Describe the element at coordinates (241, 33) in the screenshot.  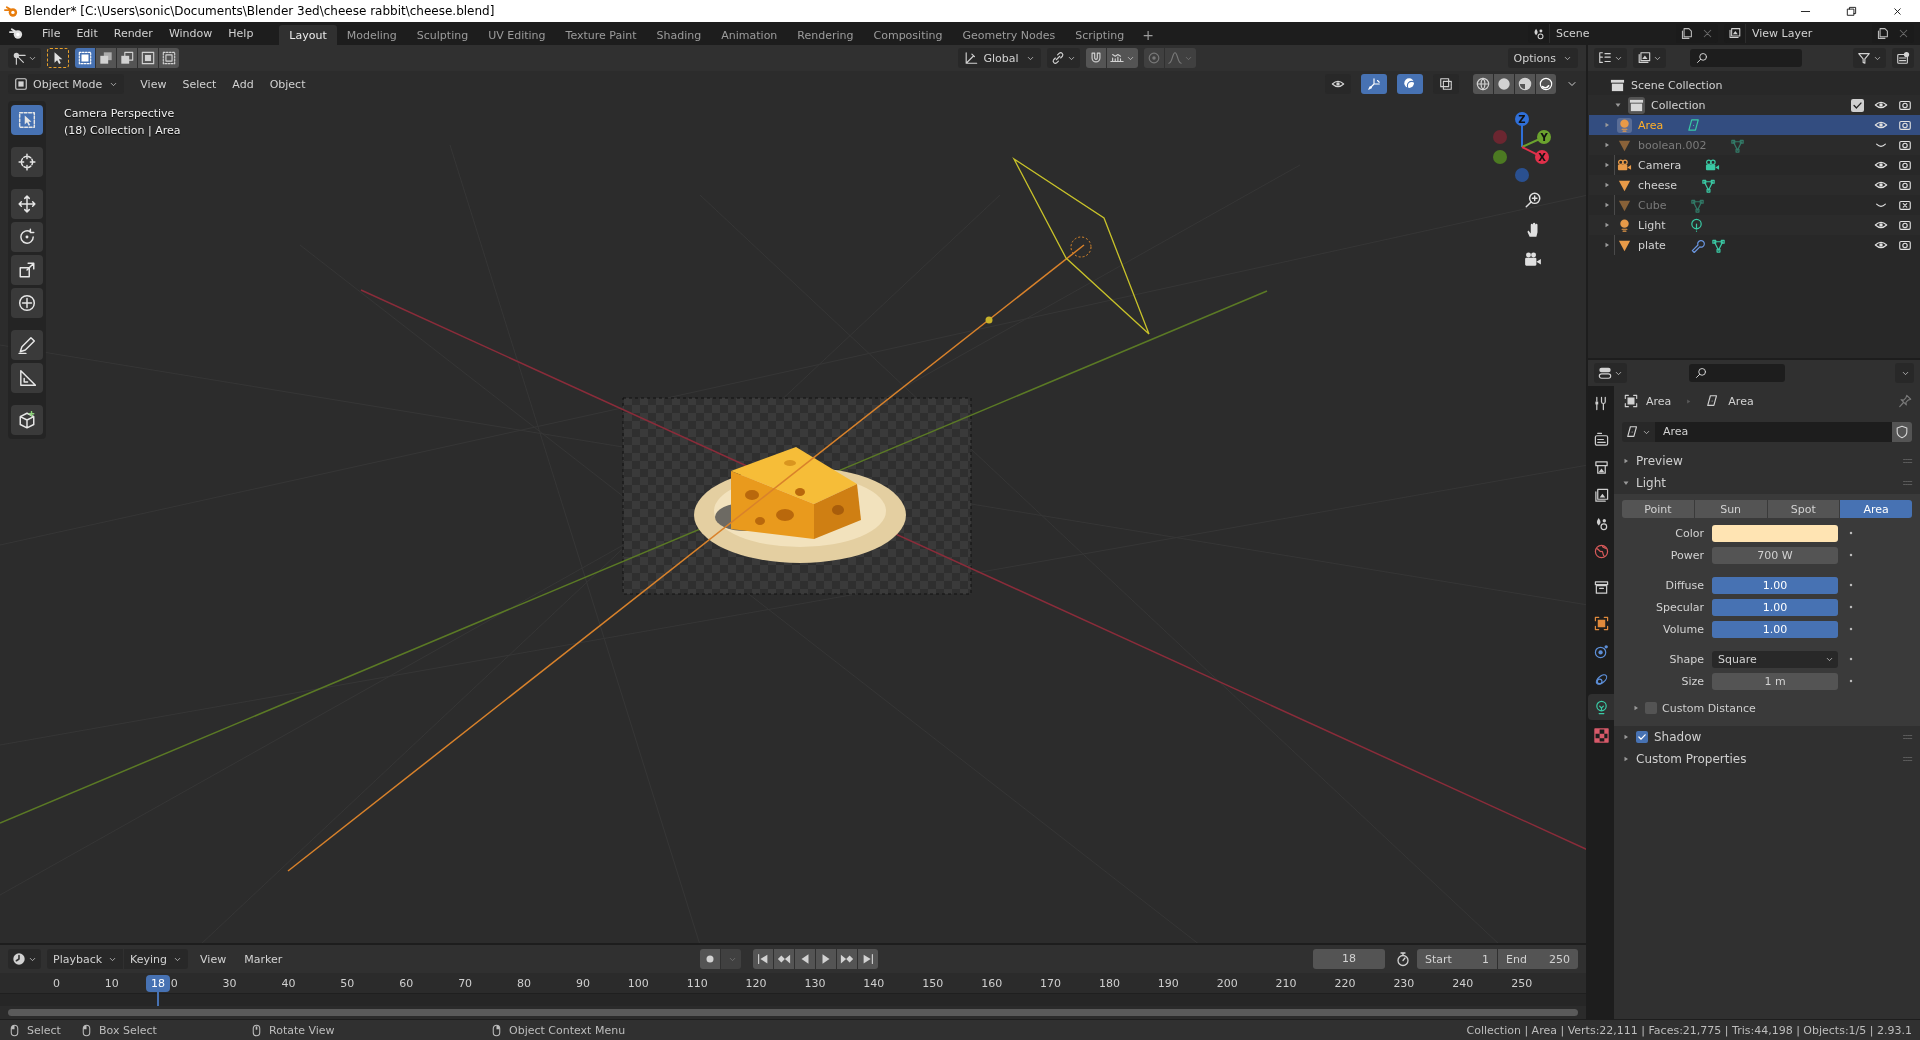
I see `menu-item: Help` at that location.